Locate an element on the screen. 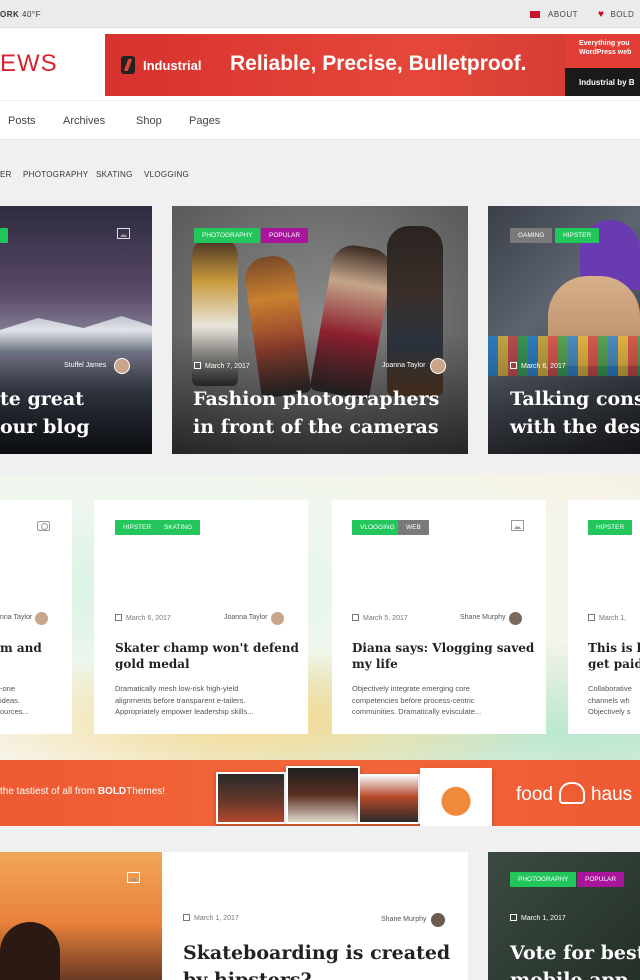  tag-gaming: GAMING is located at coordinates (531, 235).